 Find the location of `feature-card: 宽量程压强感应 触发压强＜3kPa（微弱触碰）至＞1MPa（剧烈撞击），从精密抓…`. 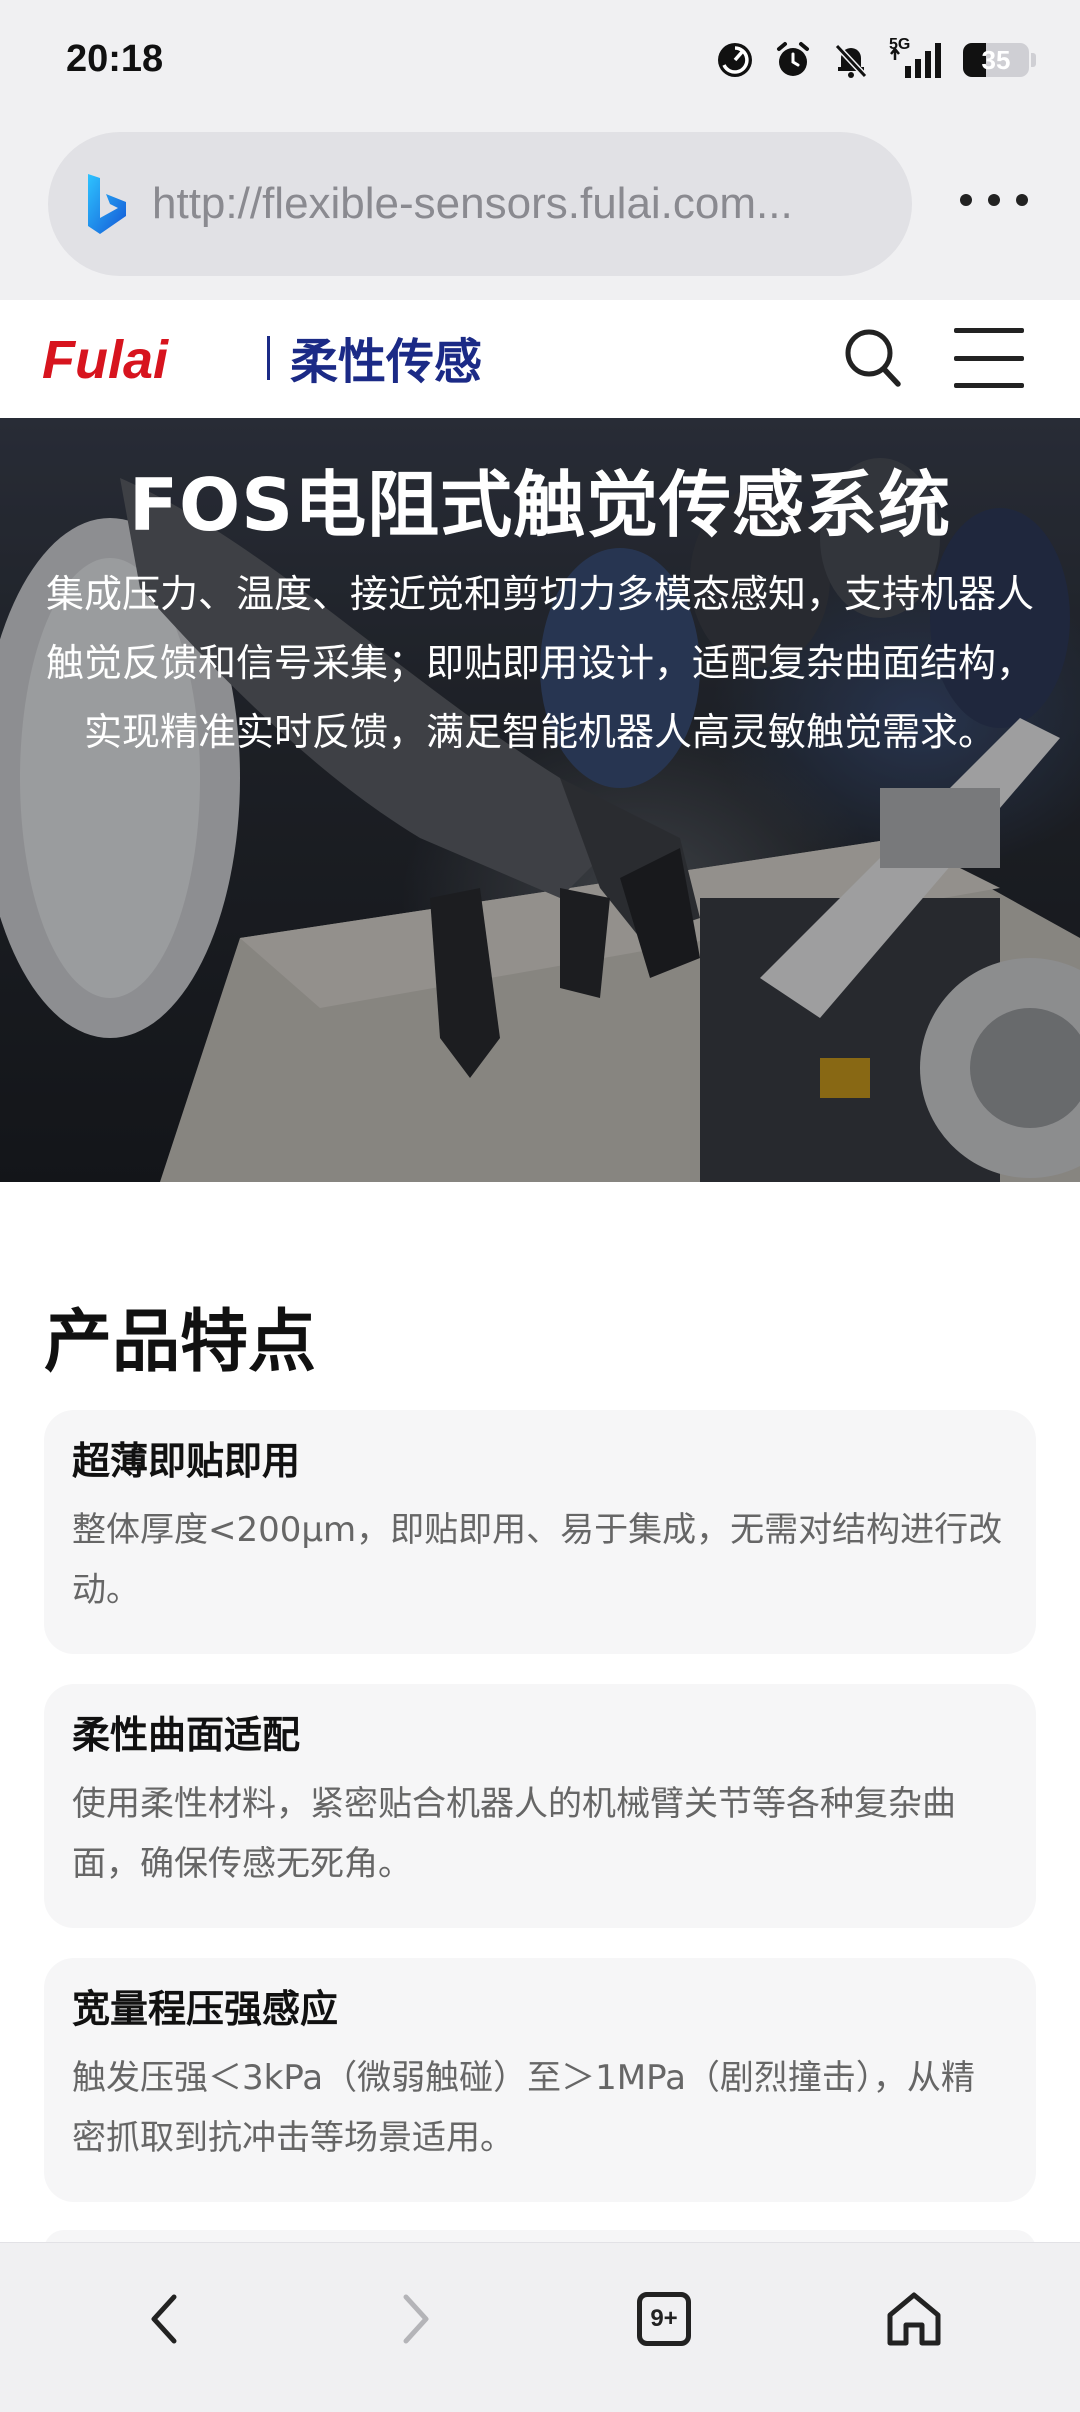

feature-card: 宽量程压强感应 触发压强＜3kPa（微弱触碰）至＞1MPa（剧烈撞击），从精密抓… is located at coordinates (540, 2080).